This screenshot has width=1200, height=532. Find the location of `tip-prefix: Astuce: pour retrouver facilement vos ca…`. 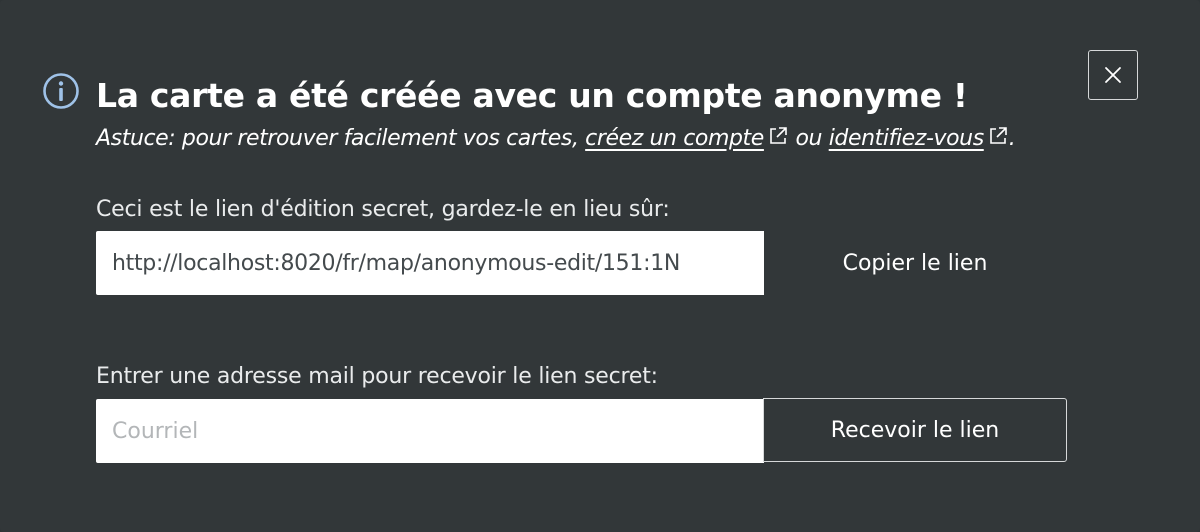

tip-prefix: Astuce: pour retrouver facilement vos ca… is located at coordinates (341, 138).